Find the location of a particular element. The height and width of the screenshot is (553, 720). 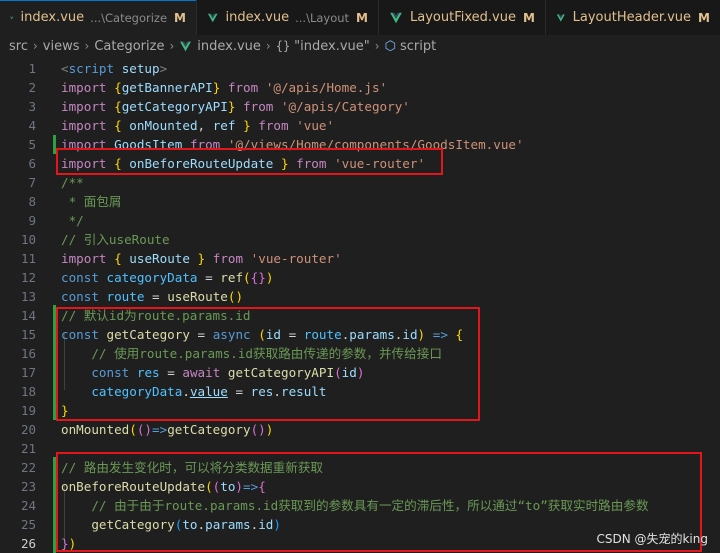

line-number: 8 is located at coordinates (32, 201).